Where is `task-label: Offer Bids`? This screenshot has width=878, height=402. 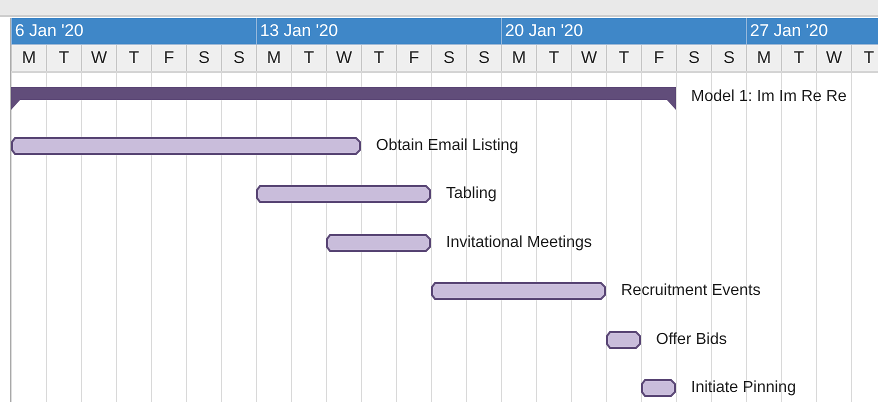 task-label: Offer Bids is located at coordinates (691, 339).